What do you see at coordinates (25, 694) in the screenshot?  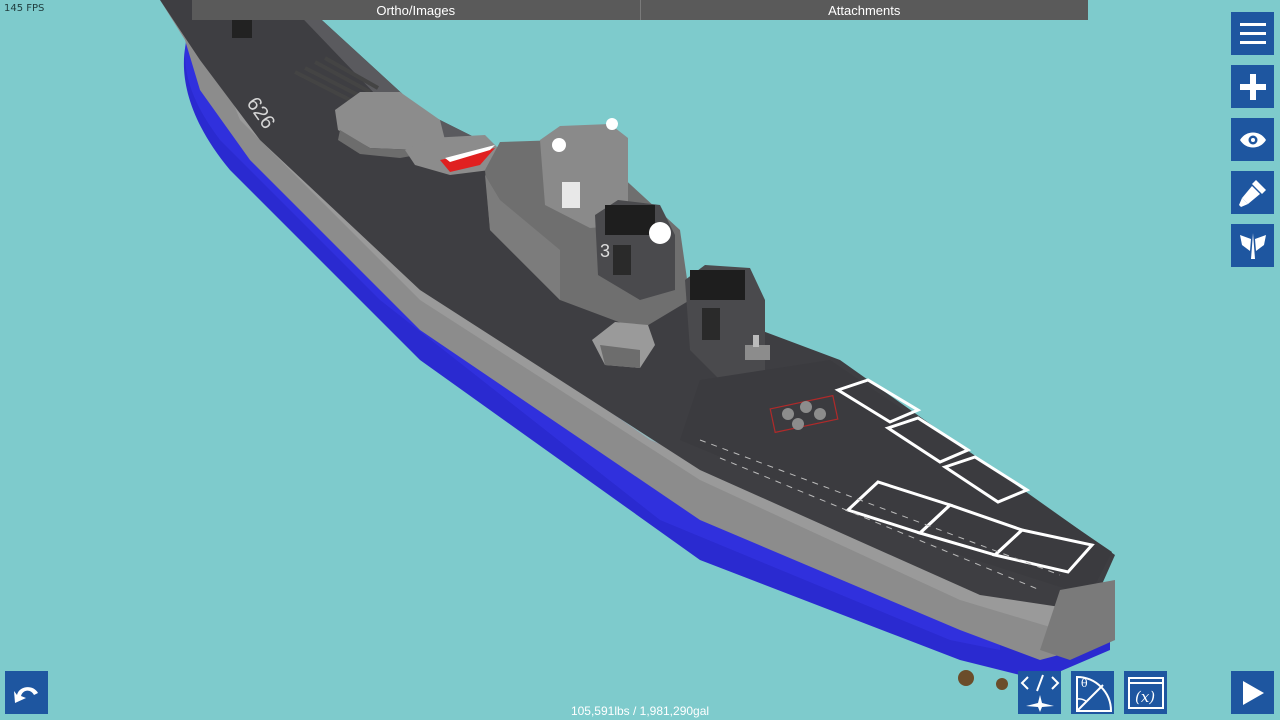 I see `undo-icon` at bounding box center [25, 694].